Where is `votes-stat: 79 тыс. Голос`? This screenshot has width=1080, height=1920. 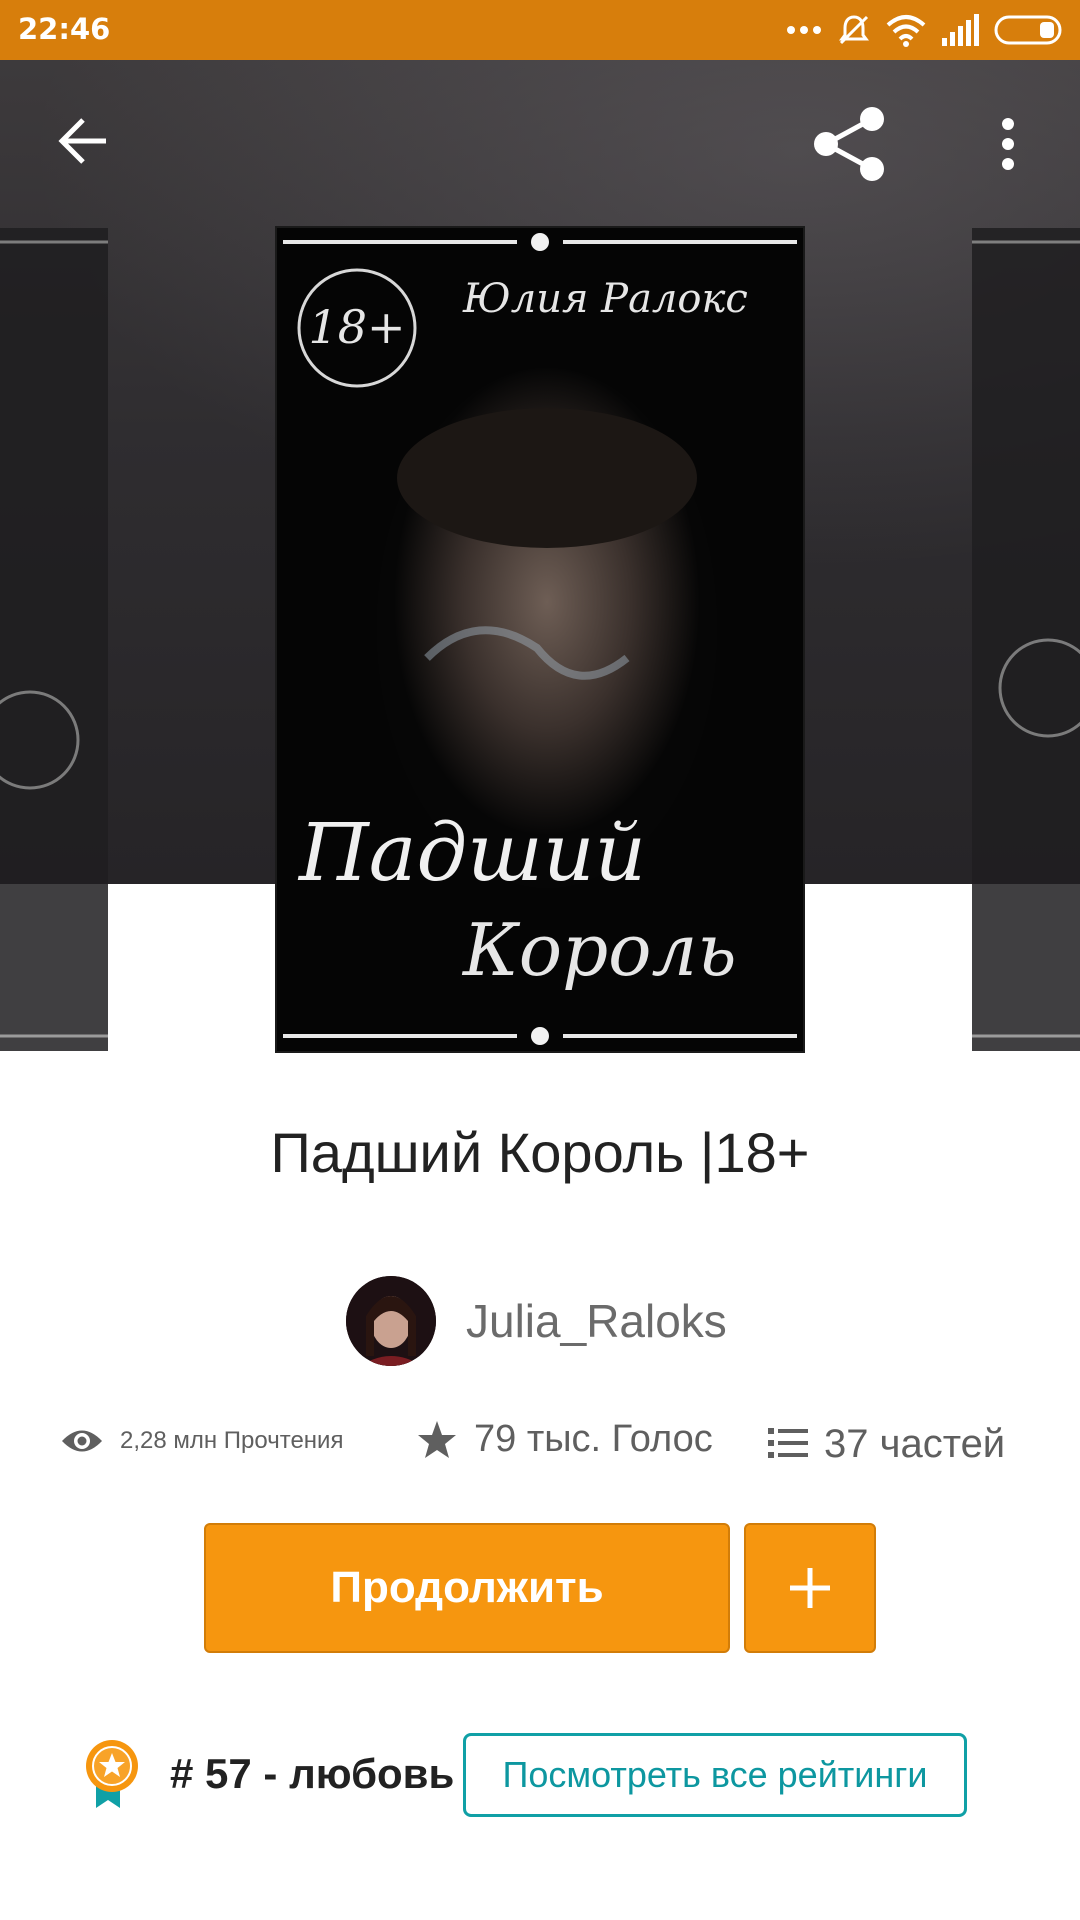 votes-stat: 79 тыс. Голос is located at coordinates (564, 1439).